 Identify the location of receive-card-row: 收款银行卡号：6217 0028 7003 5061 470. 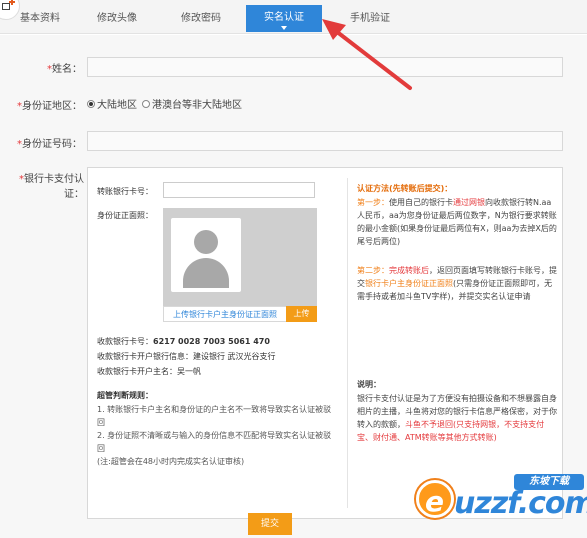
(183, 341).